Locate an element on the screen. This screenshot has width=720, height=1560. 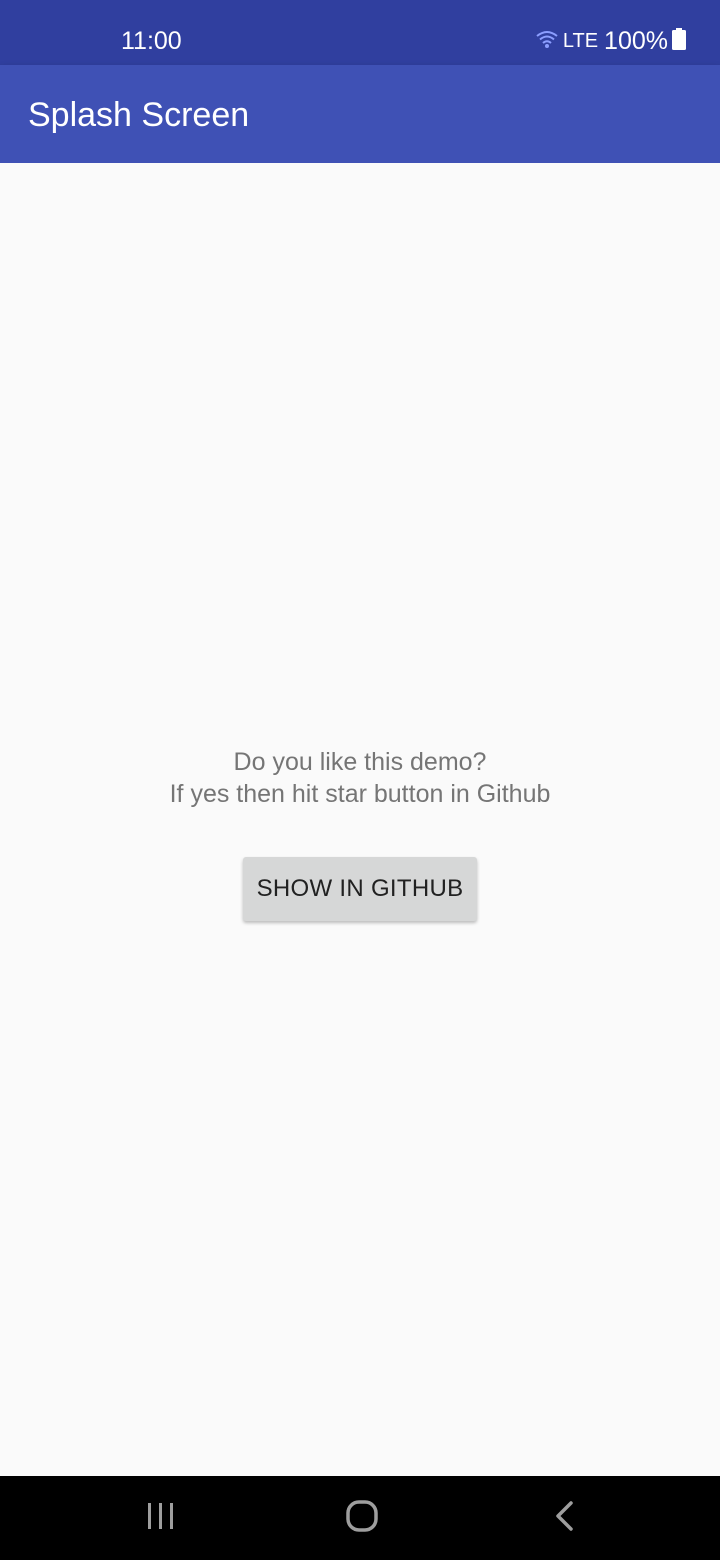
battery-icon is located at coordinates (679, 41).